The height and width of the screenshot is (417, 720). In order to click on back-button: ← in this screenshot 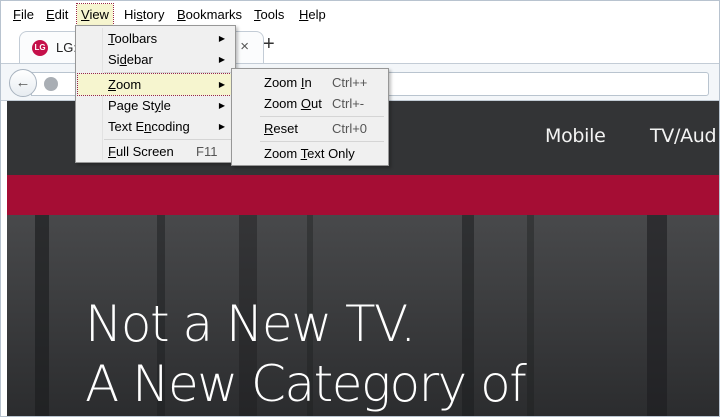, I will do `click(23, 83)`.